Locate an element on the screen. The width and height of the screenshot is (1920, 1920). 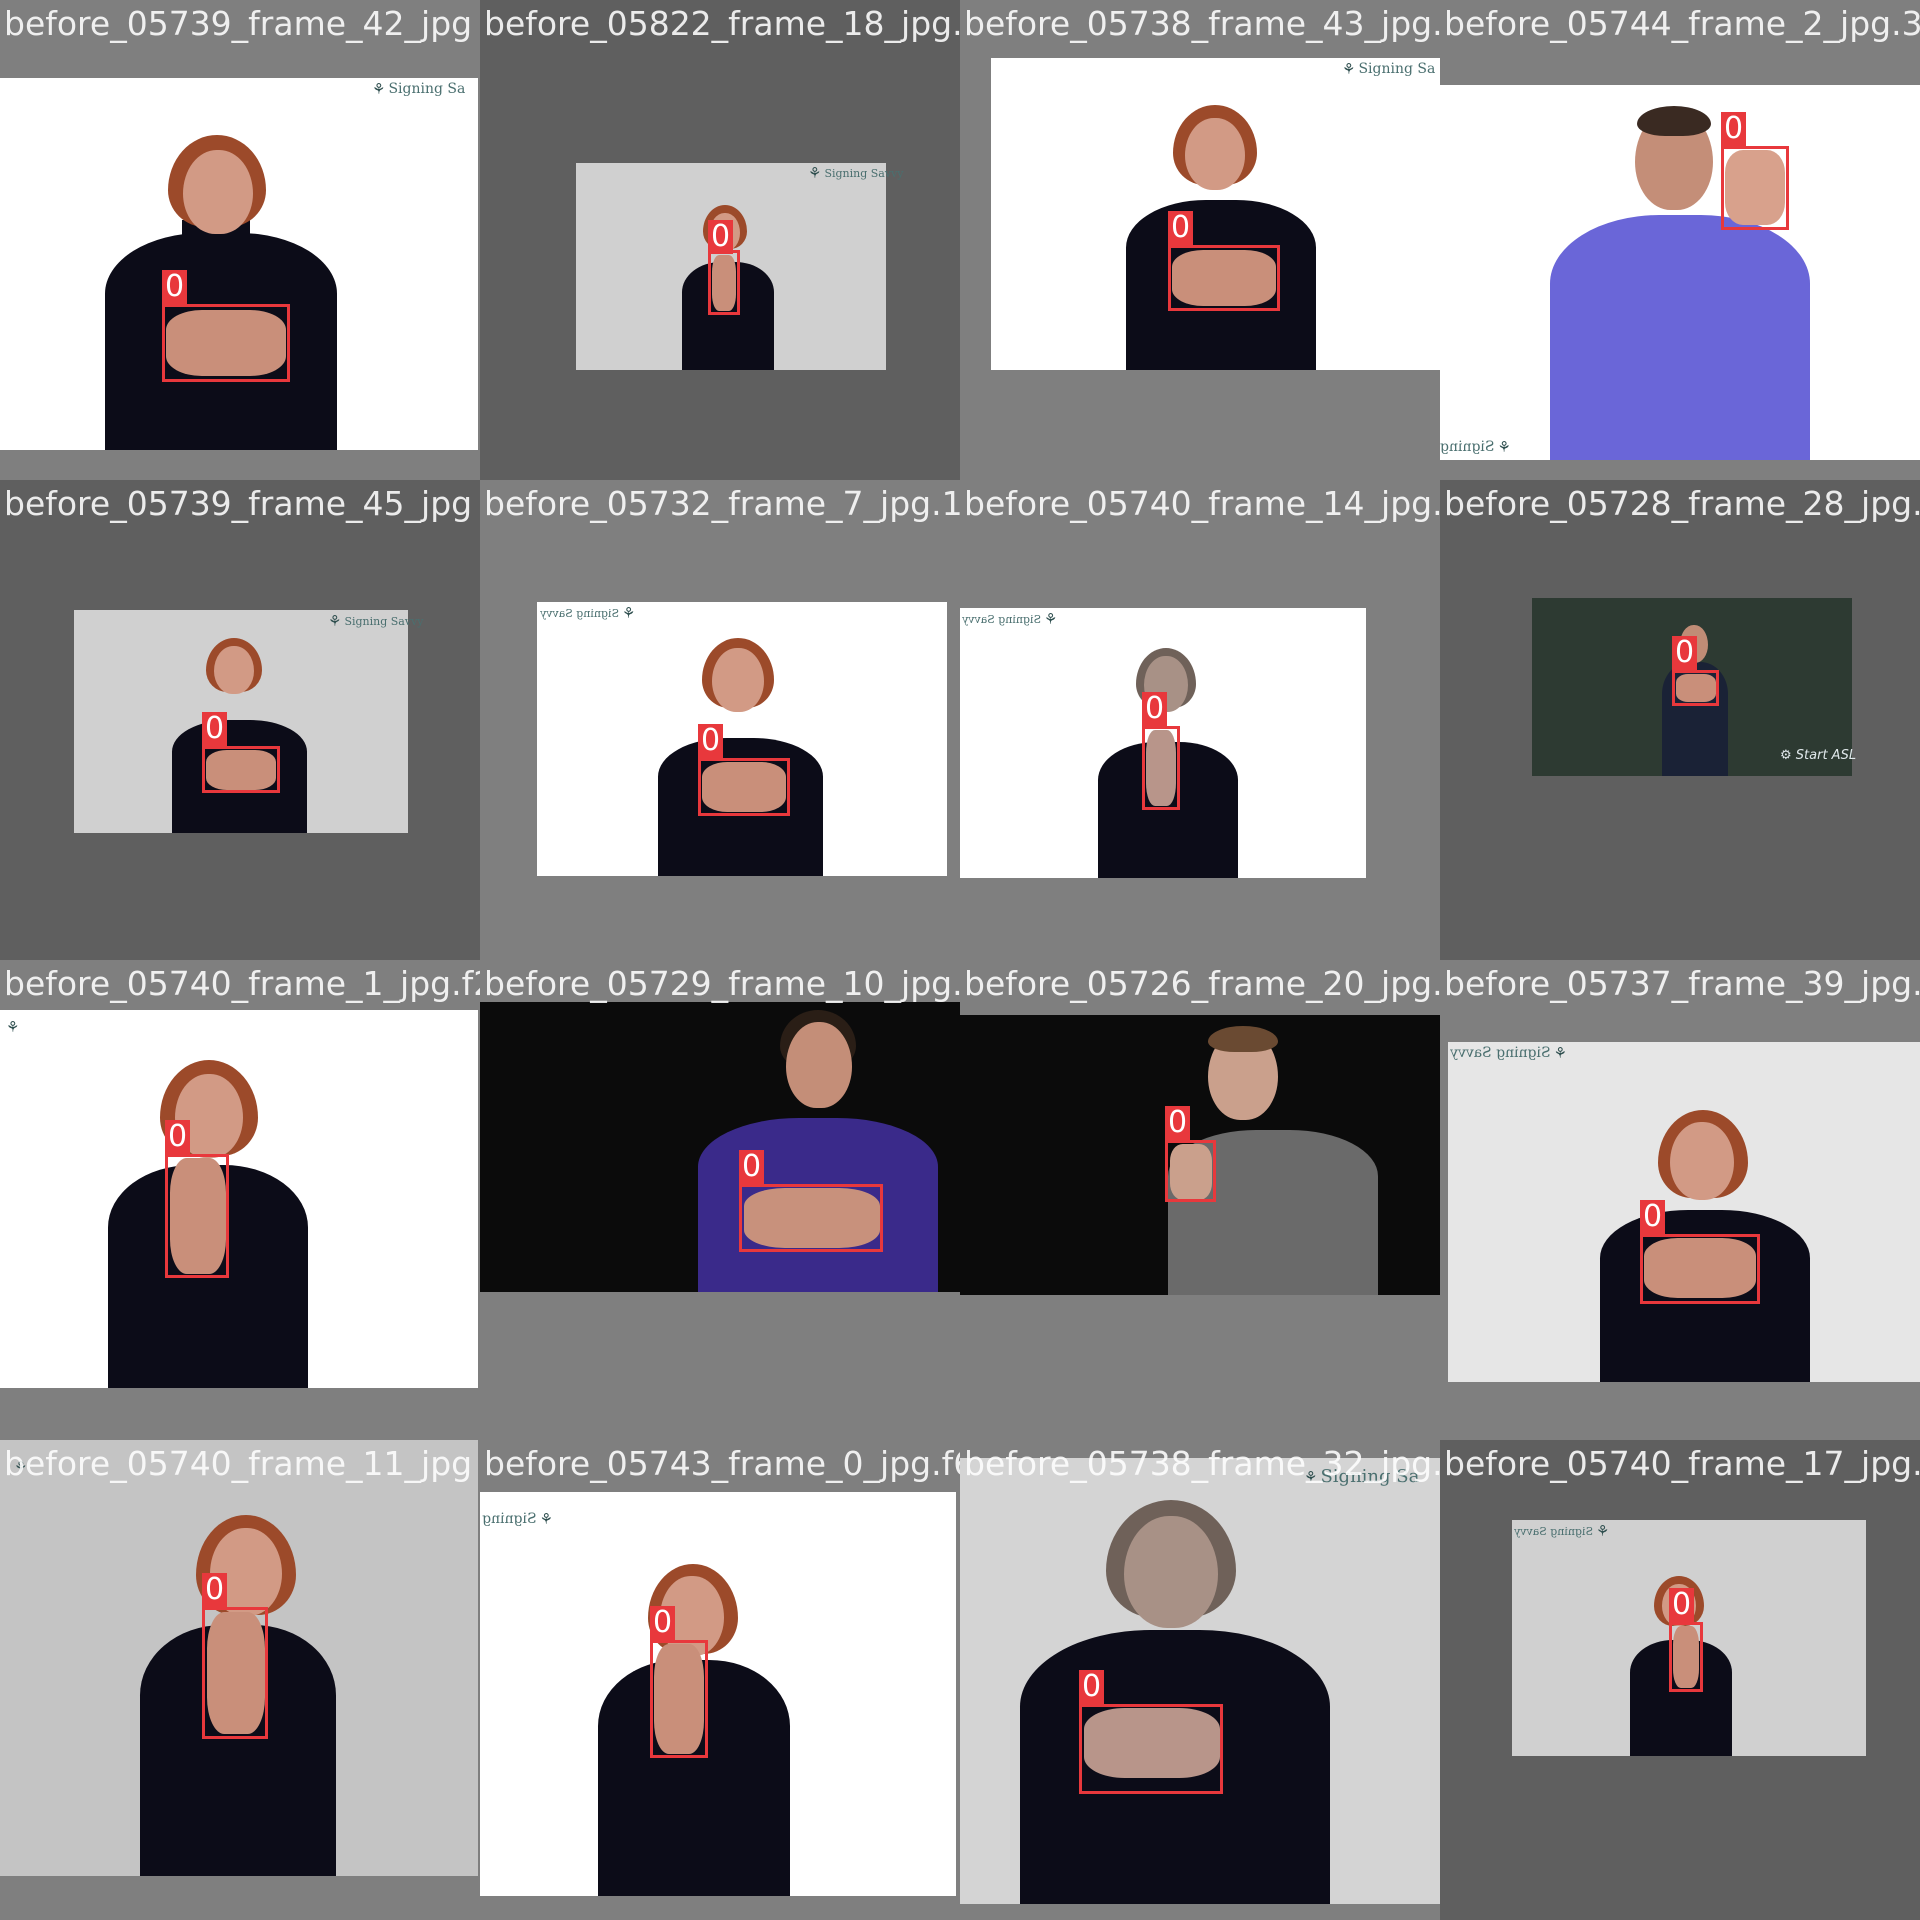
mosaic-tile: 0 before_05726_frame_20_jpg.f5a87e21 is located at coordinates (1200, 1200).